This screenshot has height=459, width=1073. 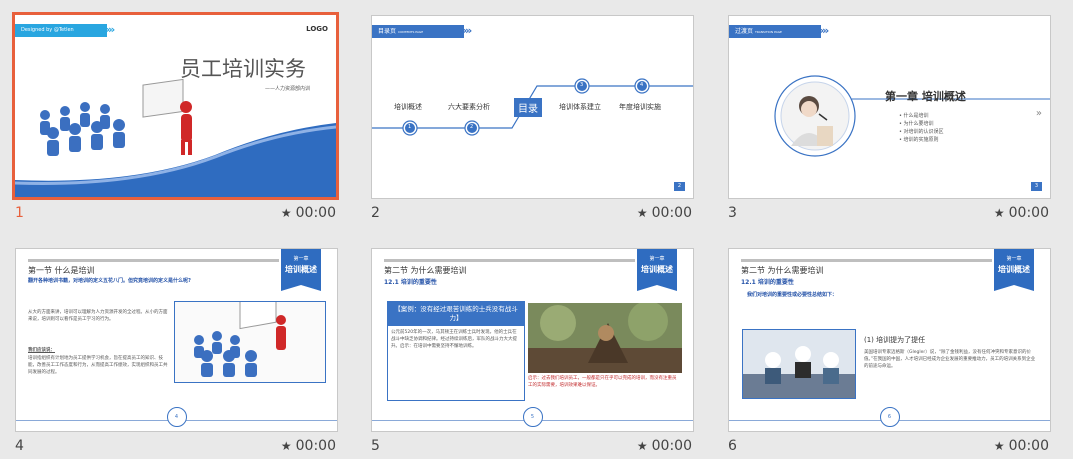 What do you see at coordinates (41, 350) in the screenshot?
I see `paragraph-2-head: 我们应该说：` at bounding box center [41, 350].